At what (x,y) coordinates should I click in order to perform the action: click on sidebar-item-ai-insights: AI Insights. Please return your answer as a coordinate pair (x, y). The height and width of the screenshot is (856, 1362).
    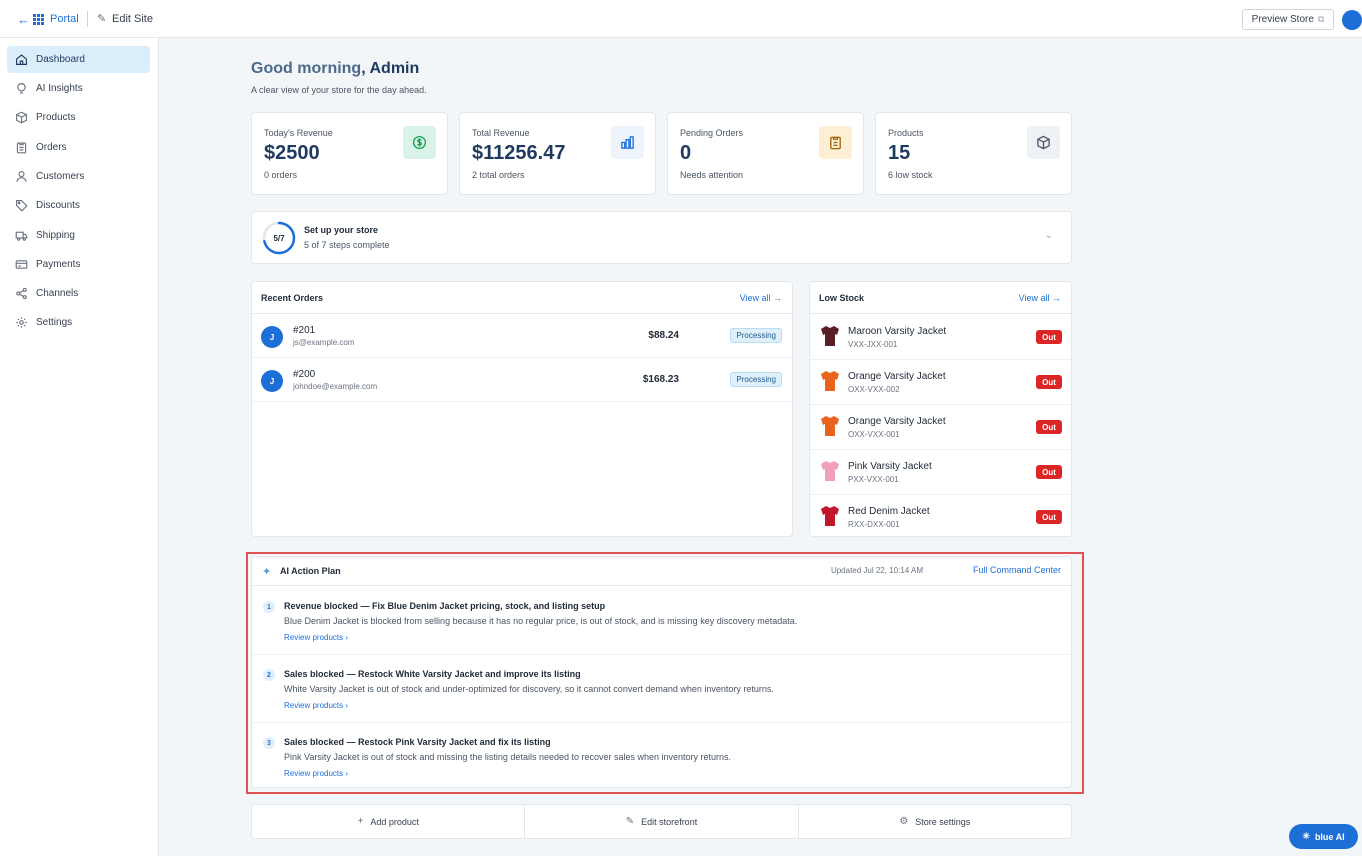
    Looking at the image, I should click on (78, 88).